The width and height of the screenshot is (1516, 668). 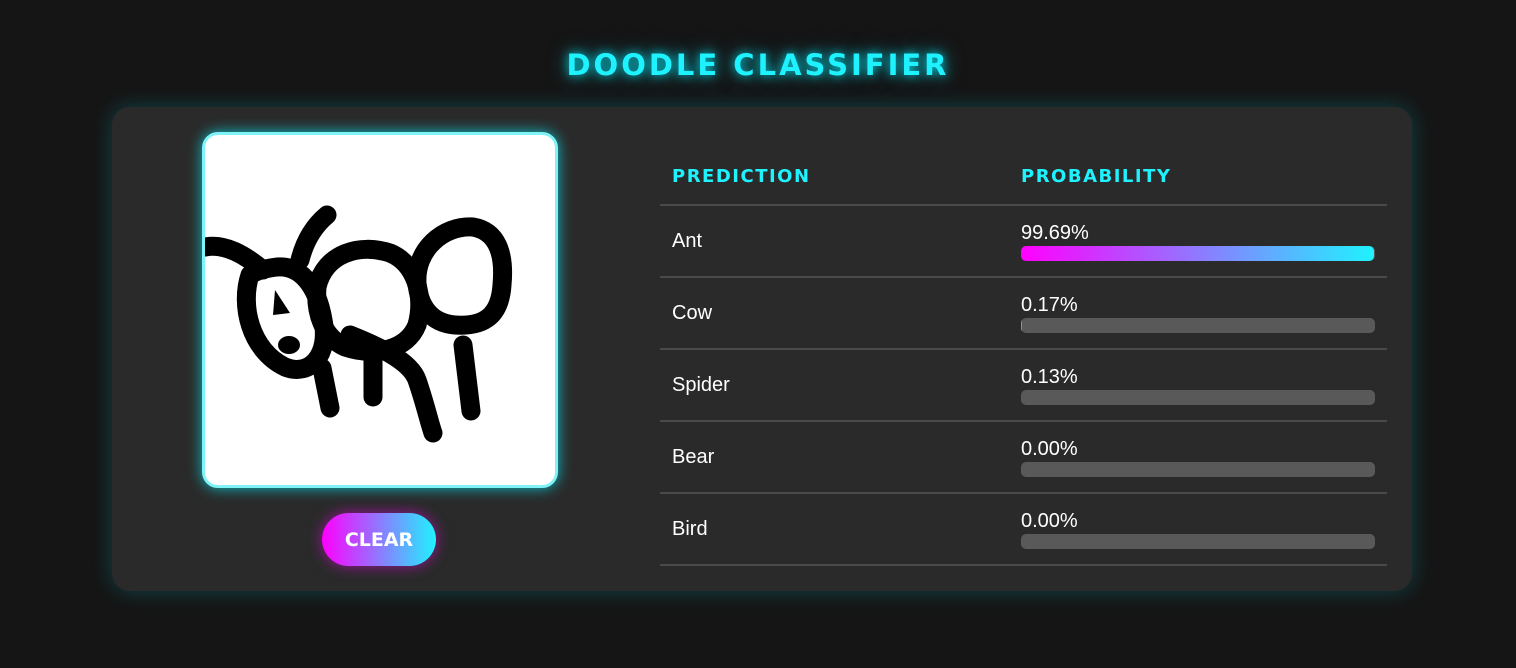 I want to click on probability-value: 99.69%, so click(x=1055, y=233).